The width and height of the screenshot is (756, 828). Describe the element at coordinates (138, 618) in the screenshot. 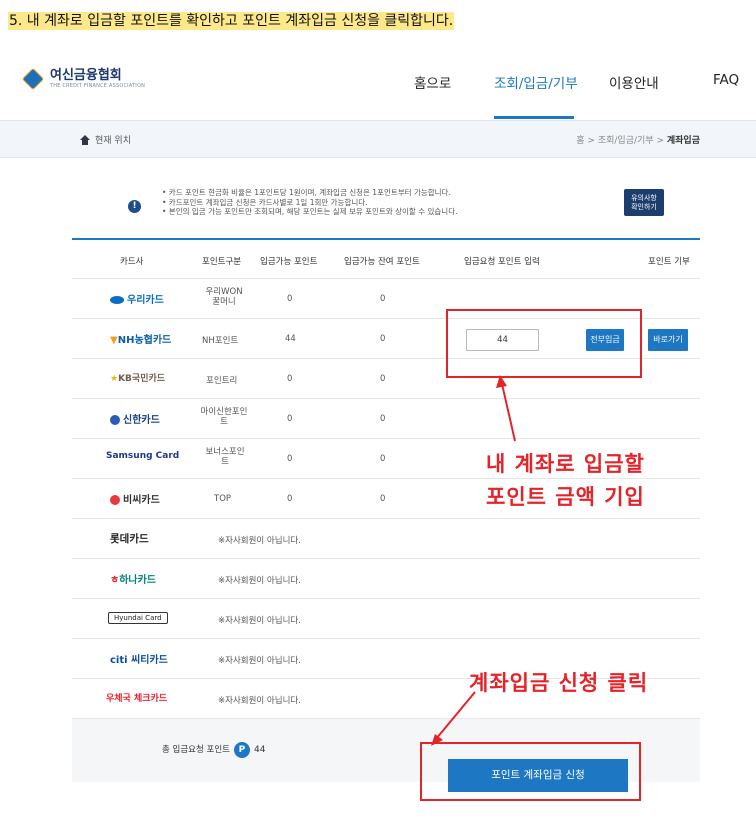

I see `card-logo-hyundai: Hyundai Card` at that location.